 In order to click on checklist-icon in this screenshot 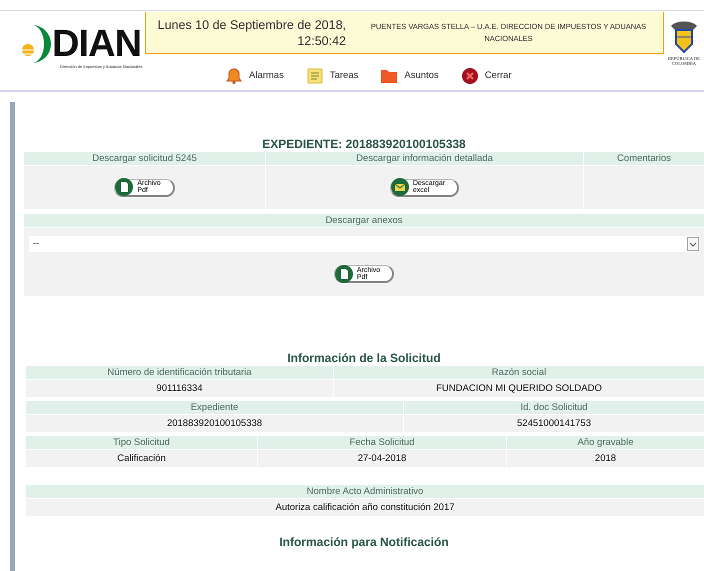, I will do `click(315, 76)`.